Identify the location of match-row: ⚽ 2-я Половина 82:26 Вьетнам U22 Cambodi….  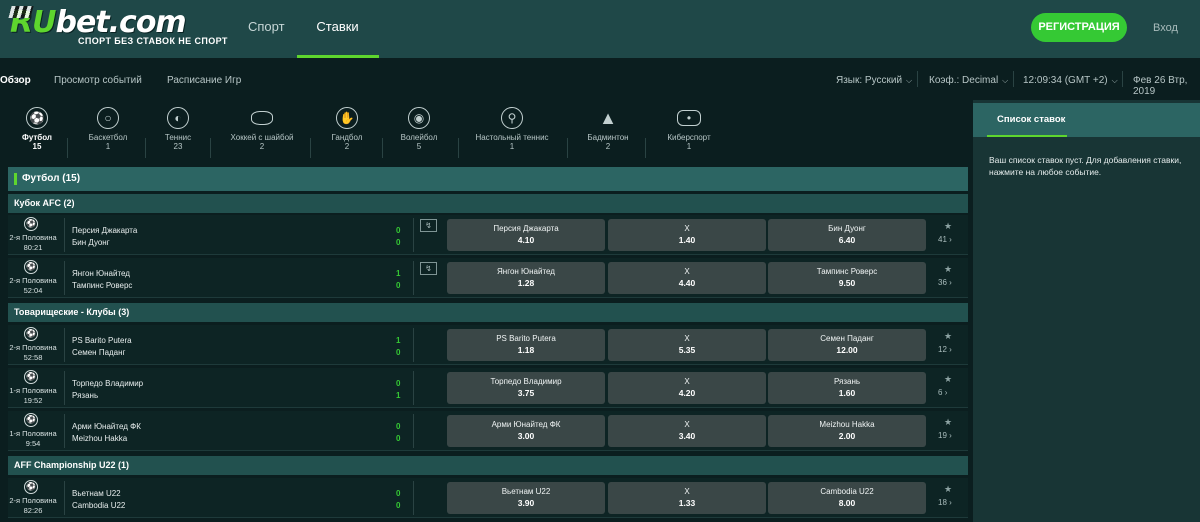
(488, 498).